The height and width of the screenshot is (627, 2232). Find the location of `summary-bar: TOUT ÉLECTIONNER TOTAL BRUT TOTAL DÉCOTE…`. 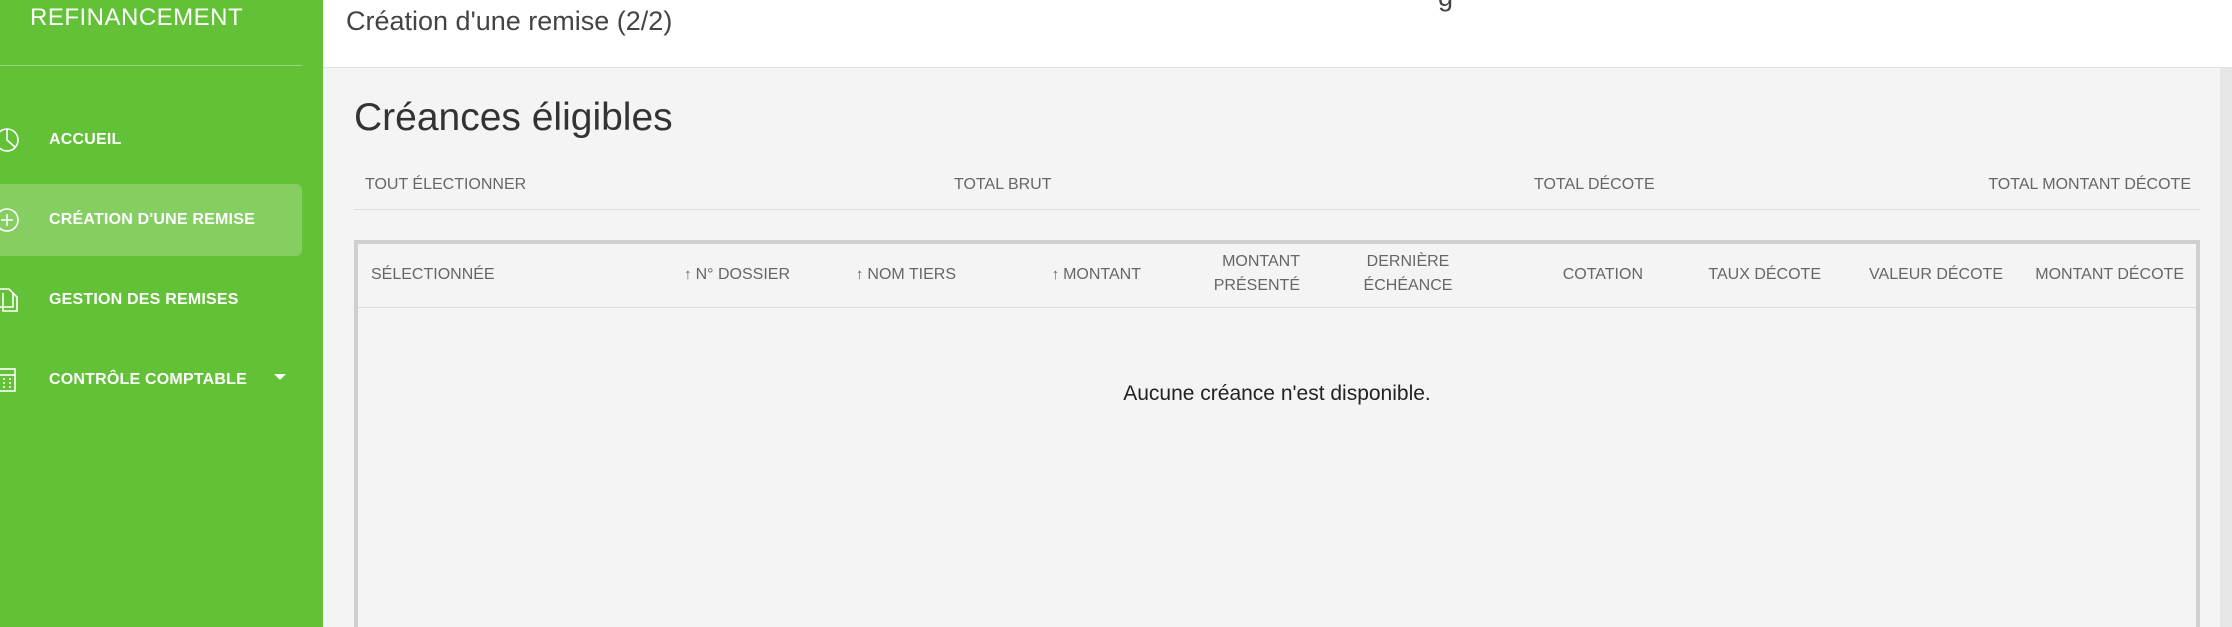

summary-bar: TOUT ÉLECTIONNER TOTAL BRUT TOTAL DÉCOTE… is located at coordinates (1277, 189).